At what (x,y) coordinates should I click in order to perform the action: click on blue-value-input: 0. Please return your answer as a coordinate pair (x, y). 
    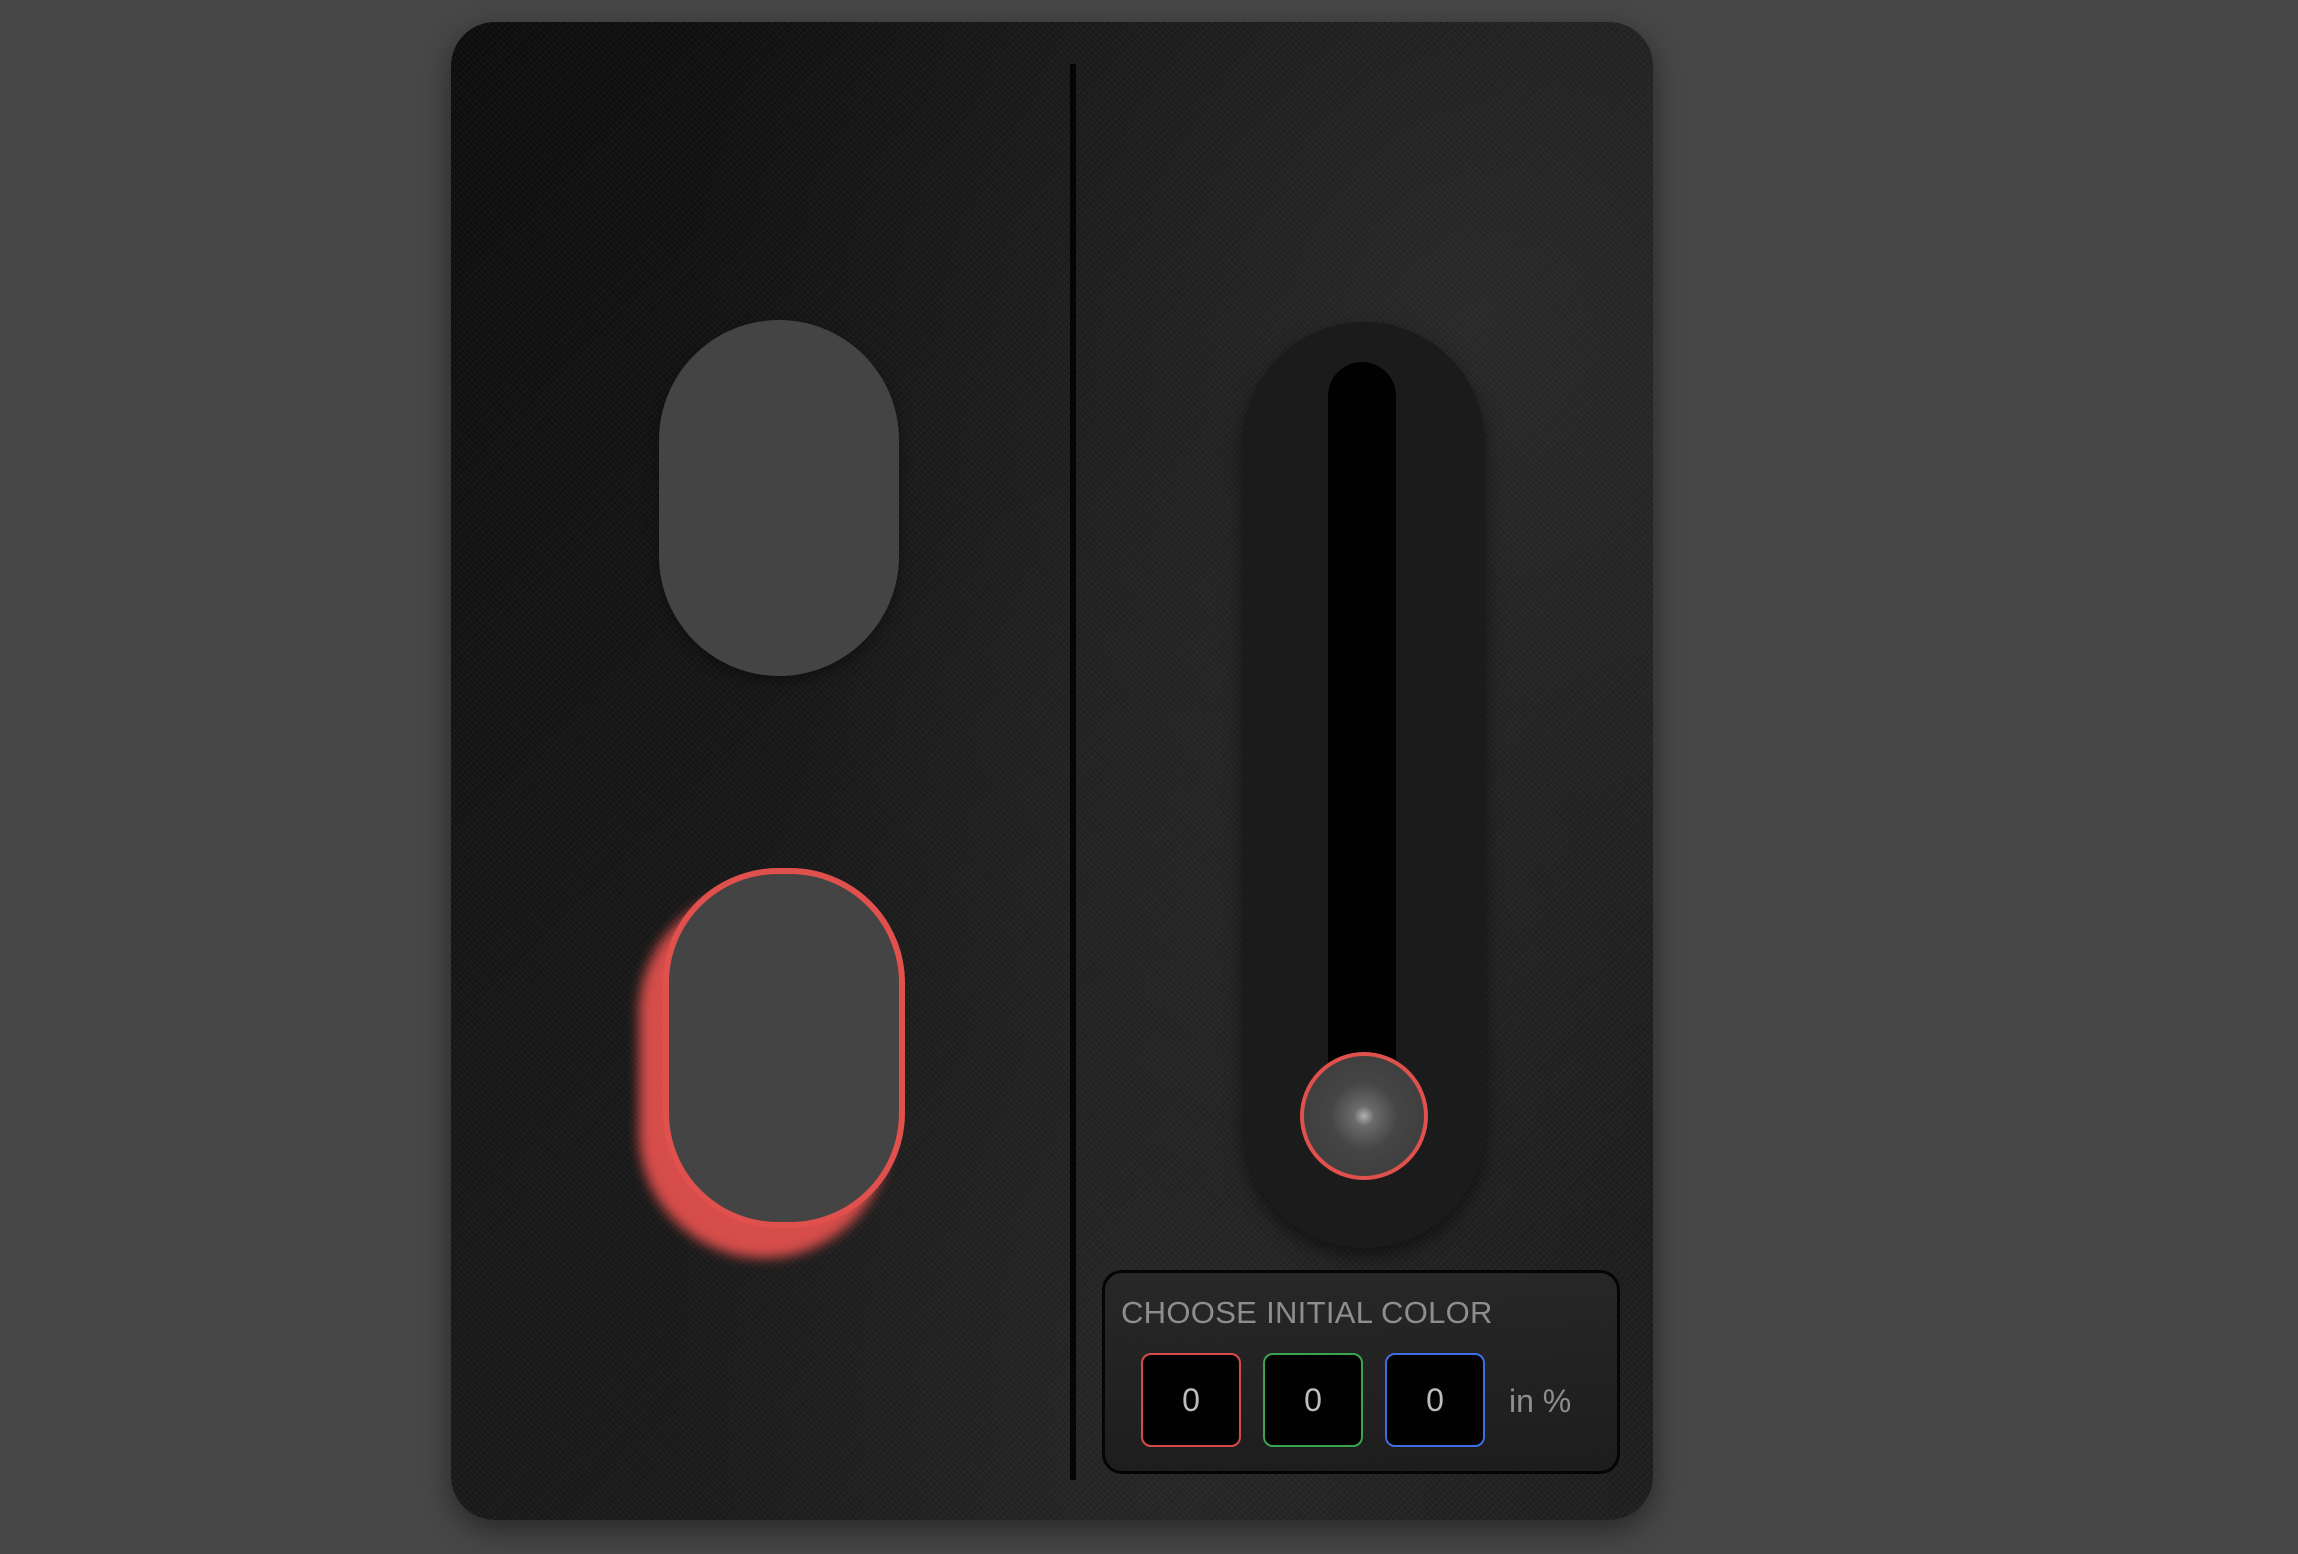
    Looking at the image, I should click on (1435, 1400).